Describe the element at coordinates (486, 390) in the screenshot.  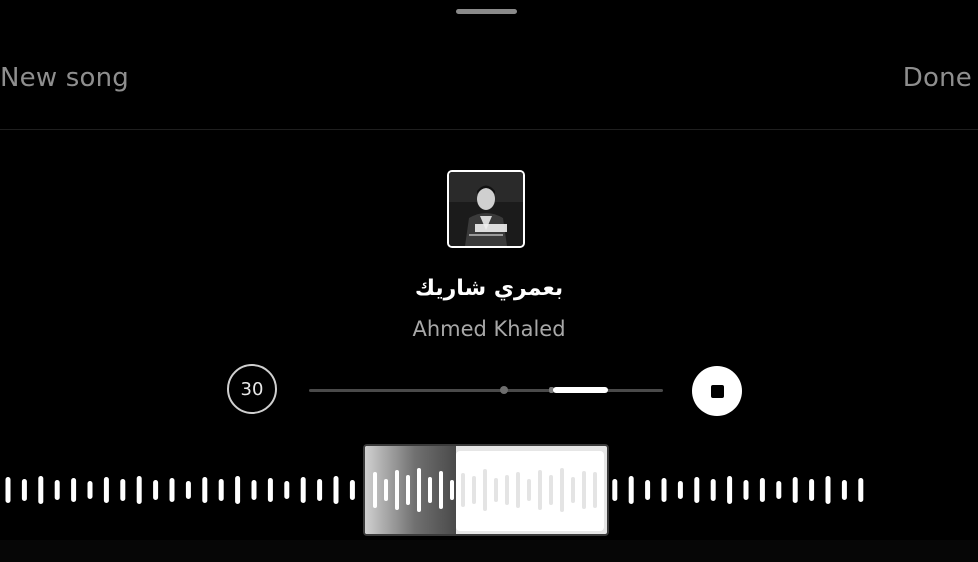
I see `clip-position-track` at that location.